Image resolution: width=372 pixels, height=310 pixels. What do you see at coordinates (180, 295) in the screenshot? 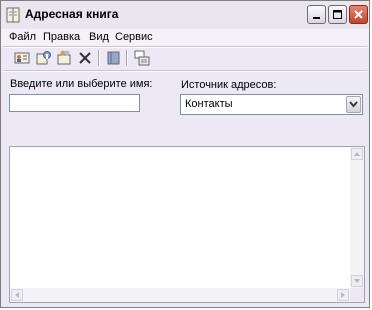
I see `horizontal-scrollbar` at bounding box center [180, 295].